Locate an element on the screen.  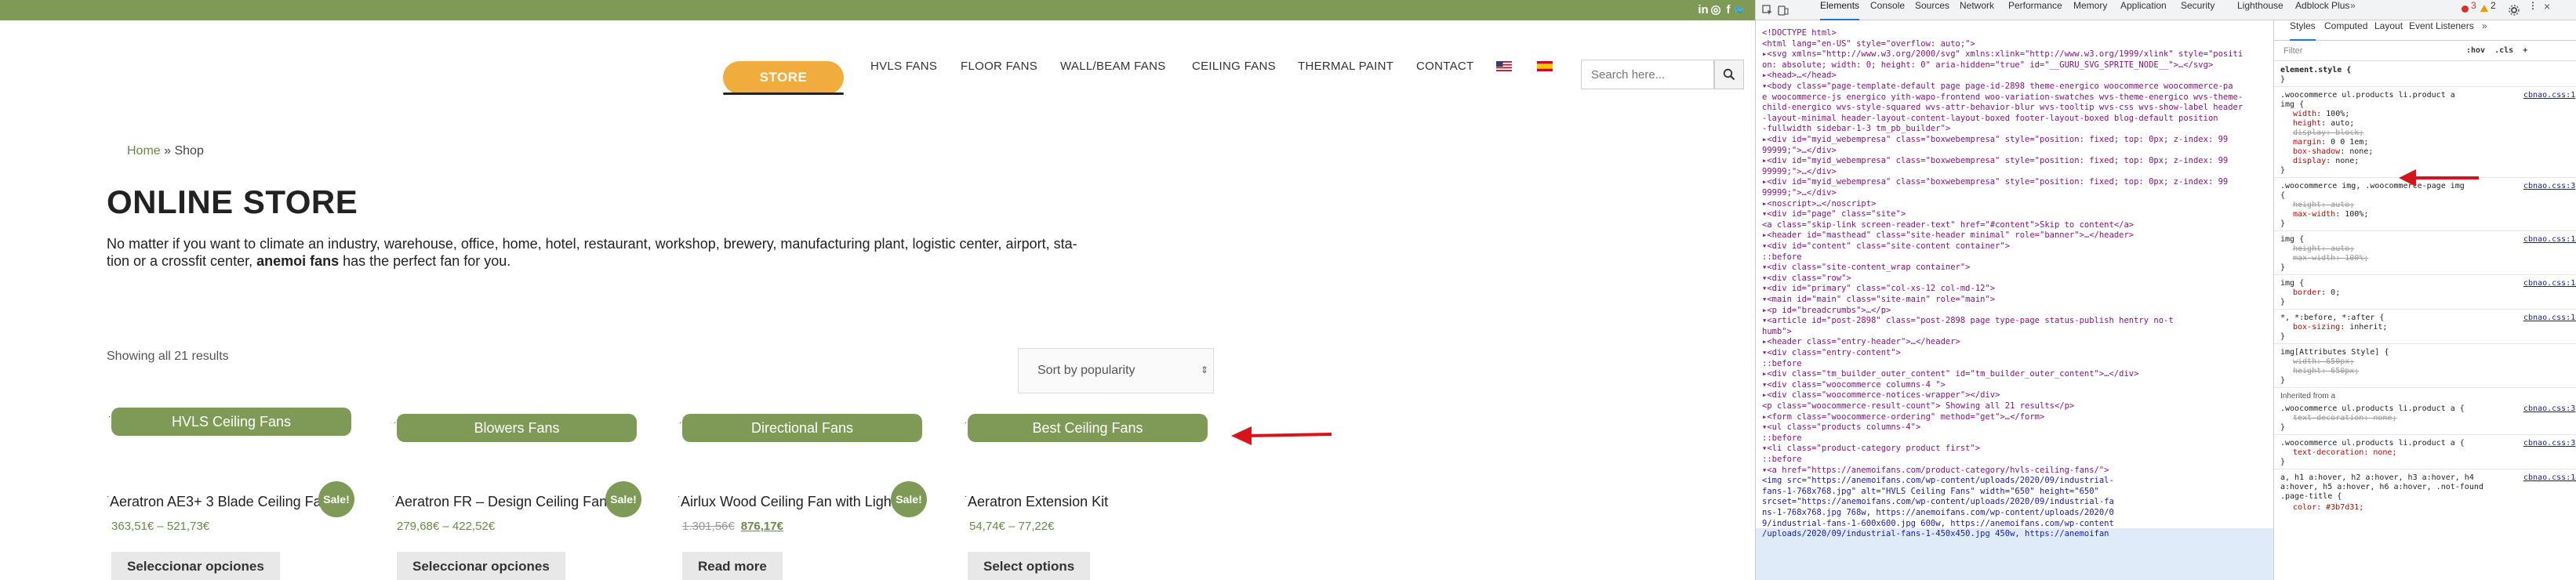
product-name: Aeratron AE3+ 3 Blade Ceiling Fan is located at coordinates (219, 502).